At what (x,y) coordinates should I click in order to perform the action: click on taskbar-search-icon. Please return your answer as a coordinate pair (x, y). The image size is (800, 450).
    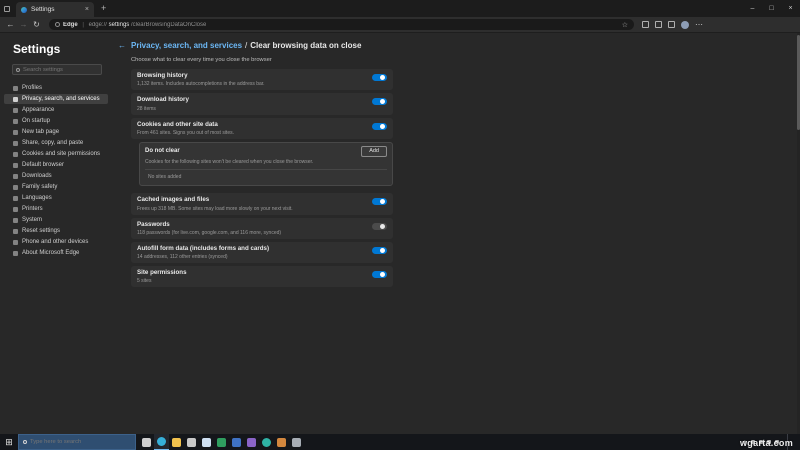
    Looking at the image, I should click on (25, 442).